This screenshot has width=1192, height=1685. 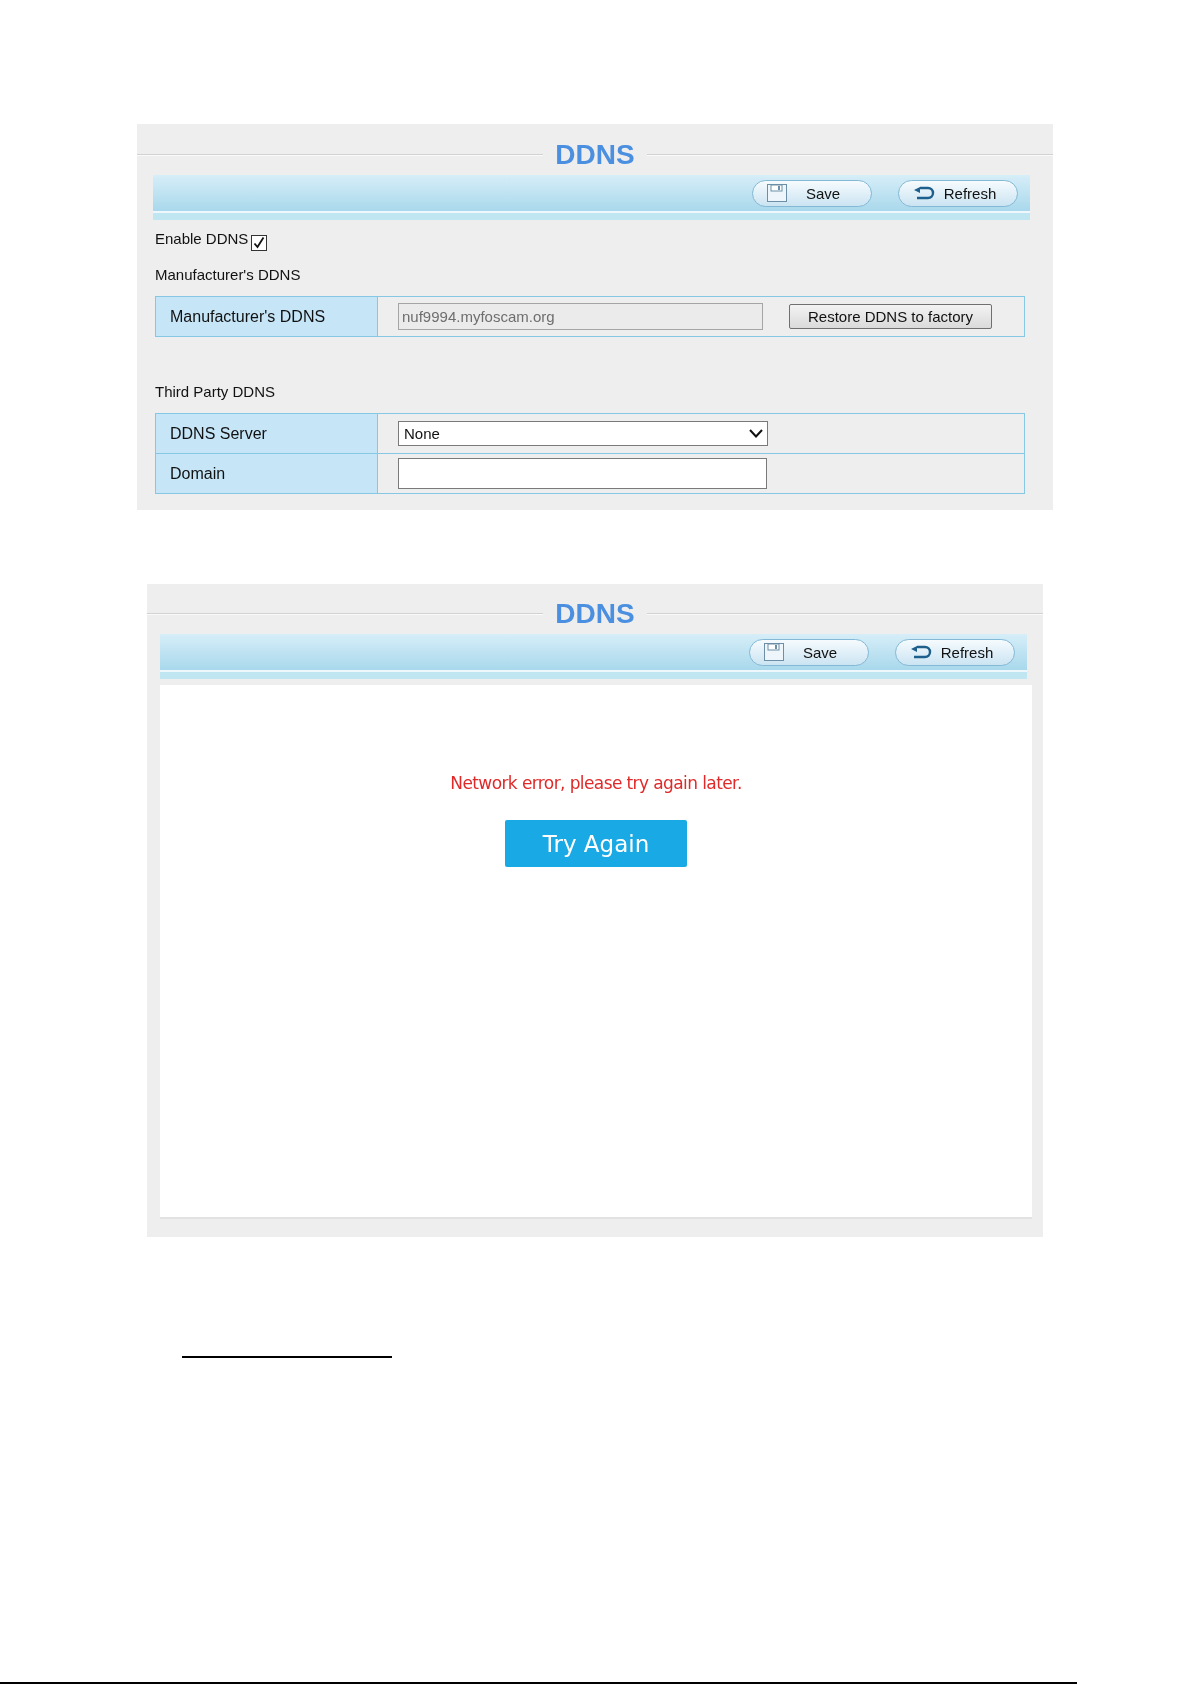 I want to click on checkbox, so click(x=259, y=243).